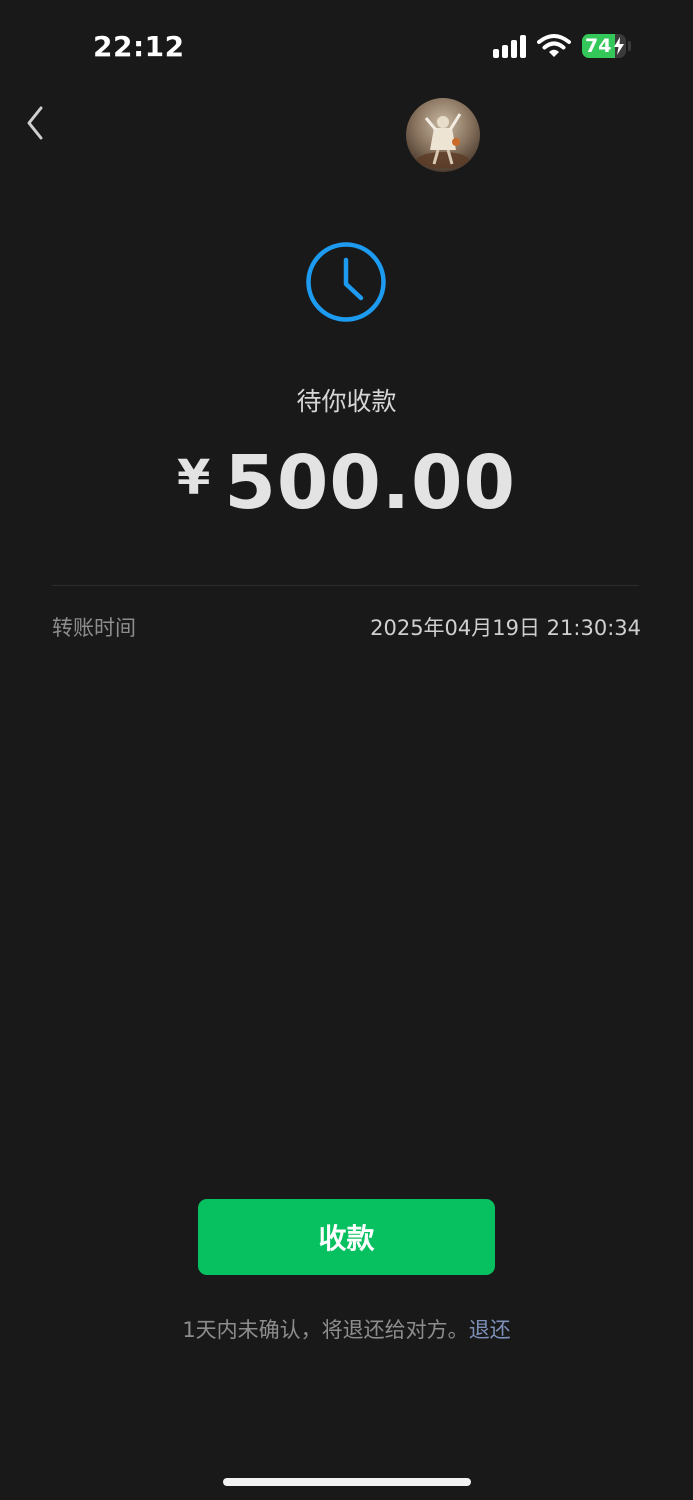 This screenshot has height=1500, width=693. Describe the element at coordinates (94, 628) in the screenshot. I see `transfer-time-label: 转账时间` at that location.